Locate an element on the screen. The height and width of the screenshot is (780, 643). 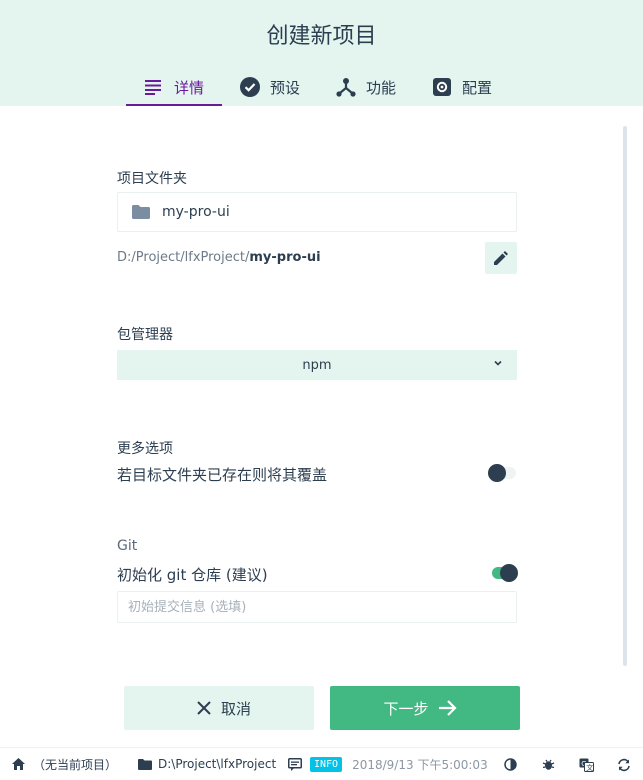
current-project-label: （无当前项目） is located at coordinates (75, 764).